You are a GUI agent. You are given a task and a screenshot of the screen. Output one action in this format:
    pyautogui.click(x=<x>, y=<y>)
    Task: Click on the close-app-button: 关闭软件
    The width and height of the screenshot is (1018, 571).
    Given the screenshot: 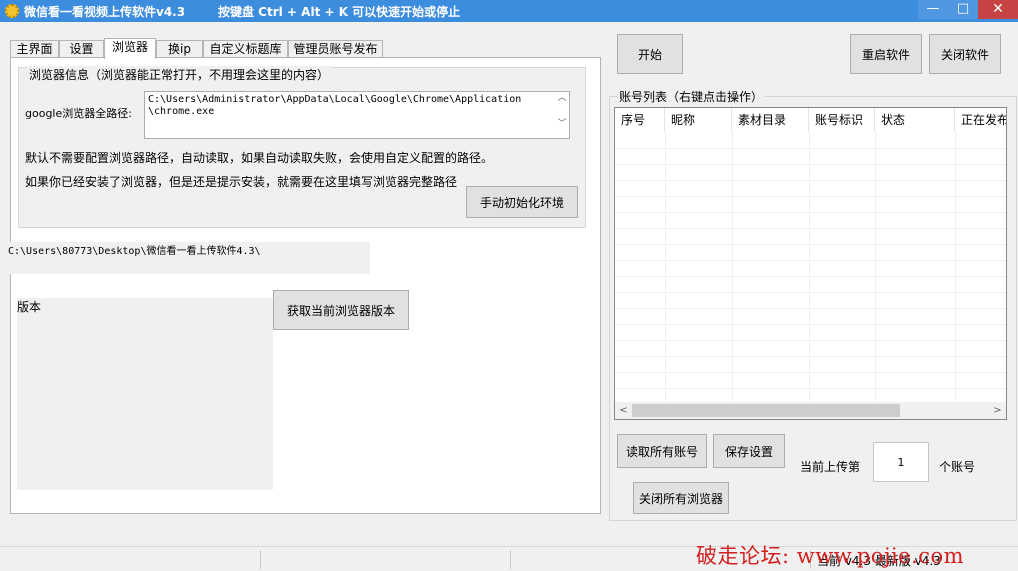 What is the action you would take?
    pyautogui.click(x=965, y=54)
    